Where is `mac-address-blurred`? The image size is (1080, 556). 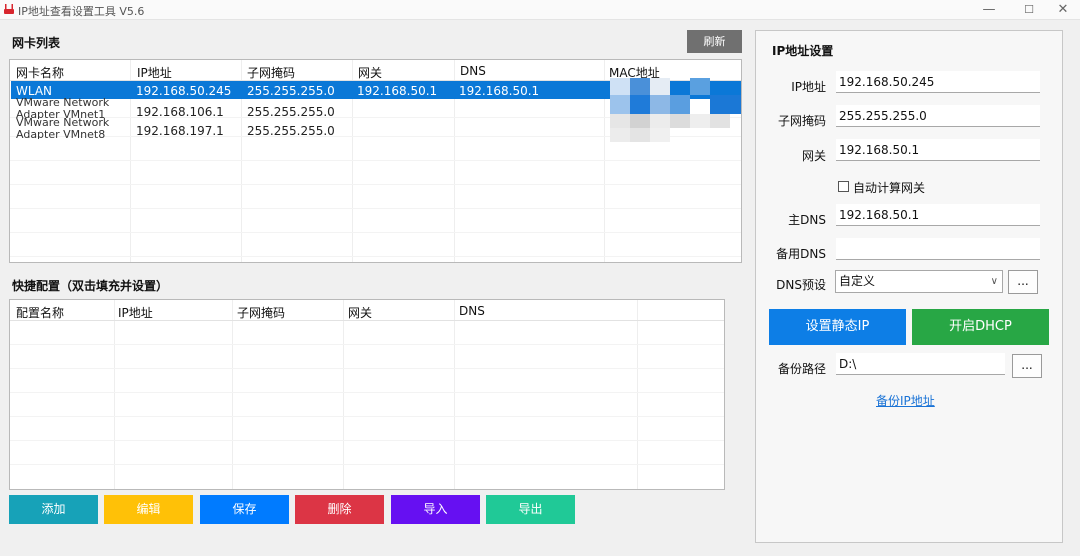 mac-address-blurred is located at coordinates (675, 110).